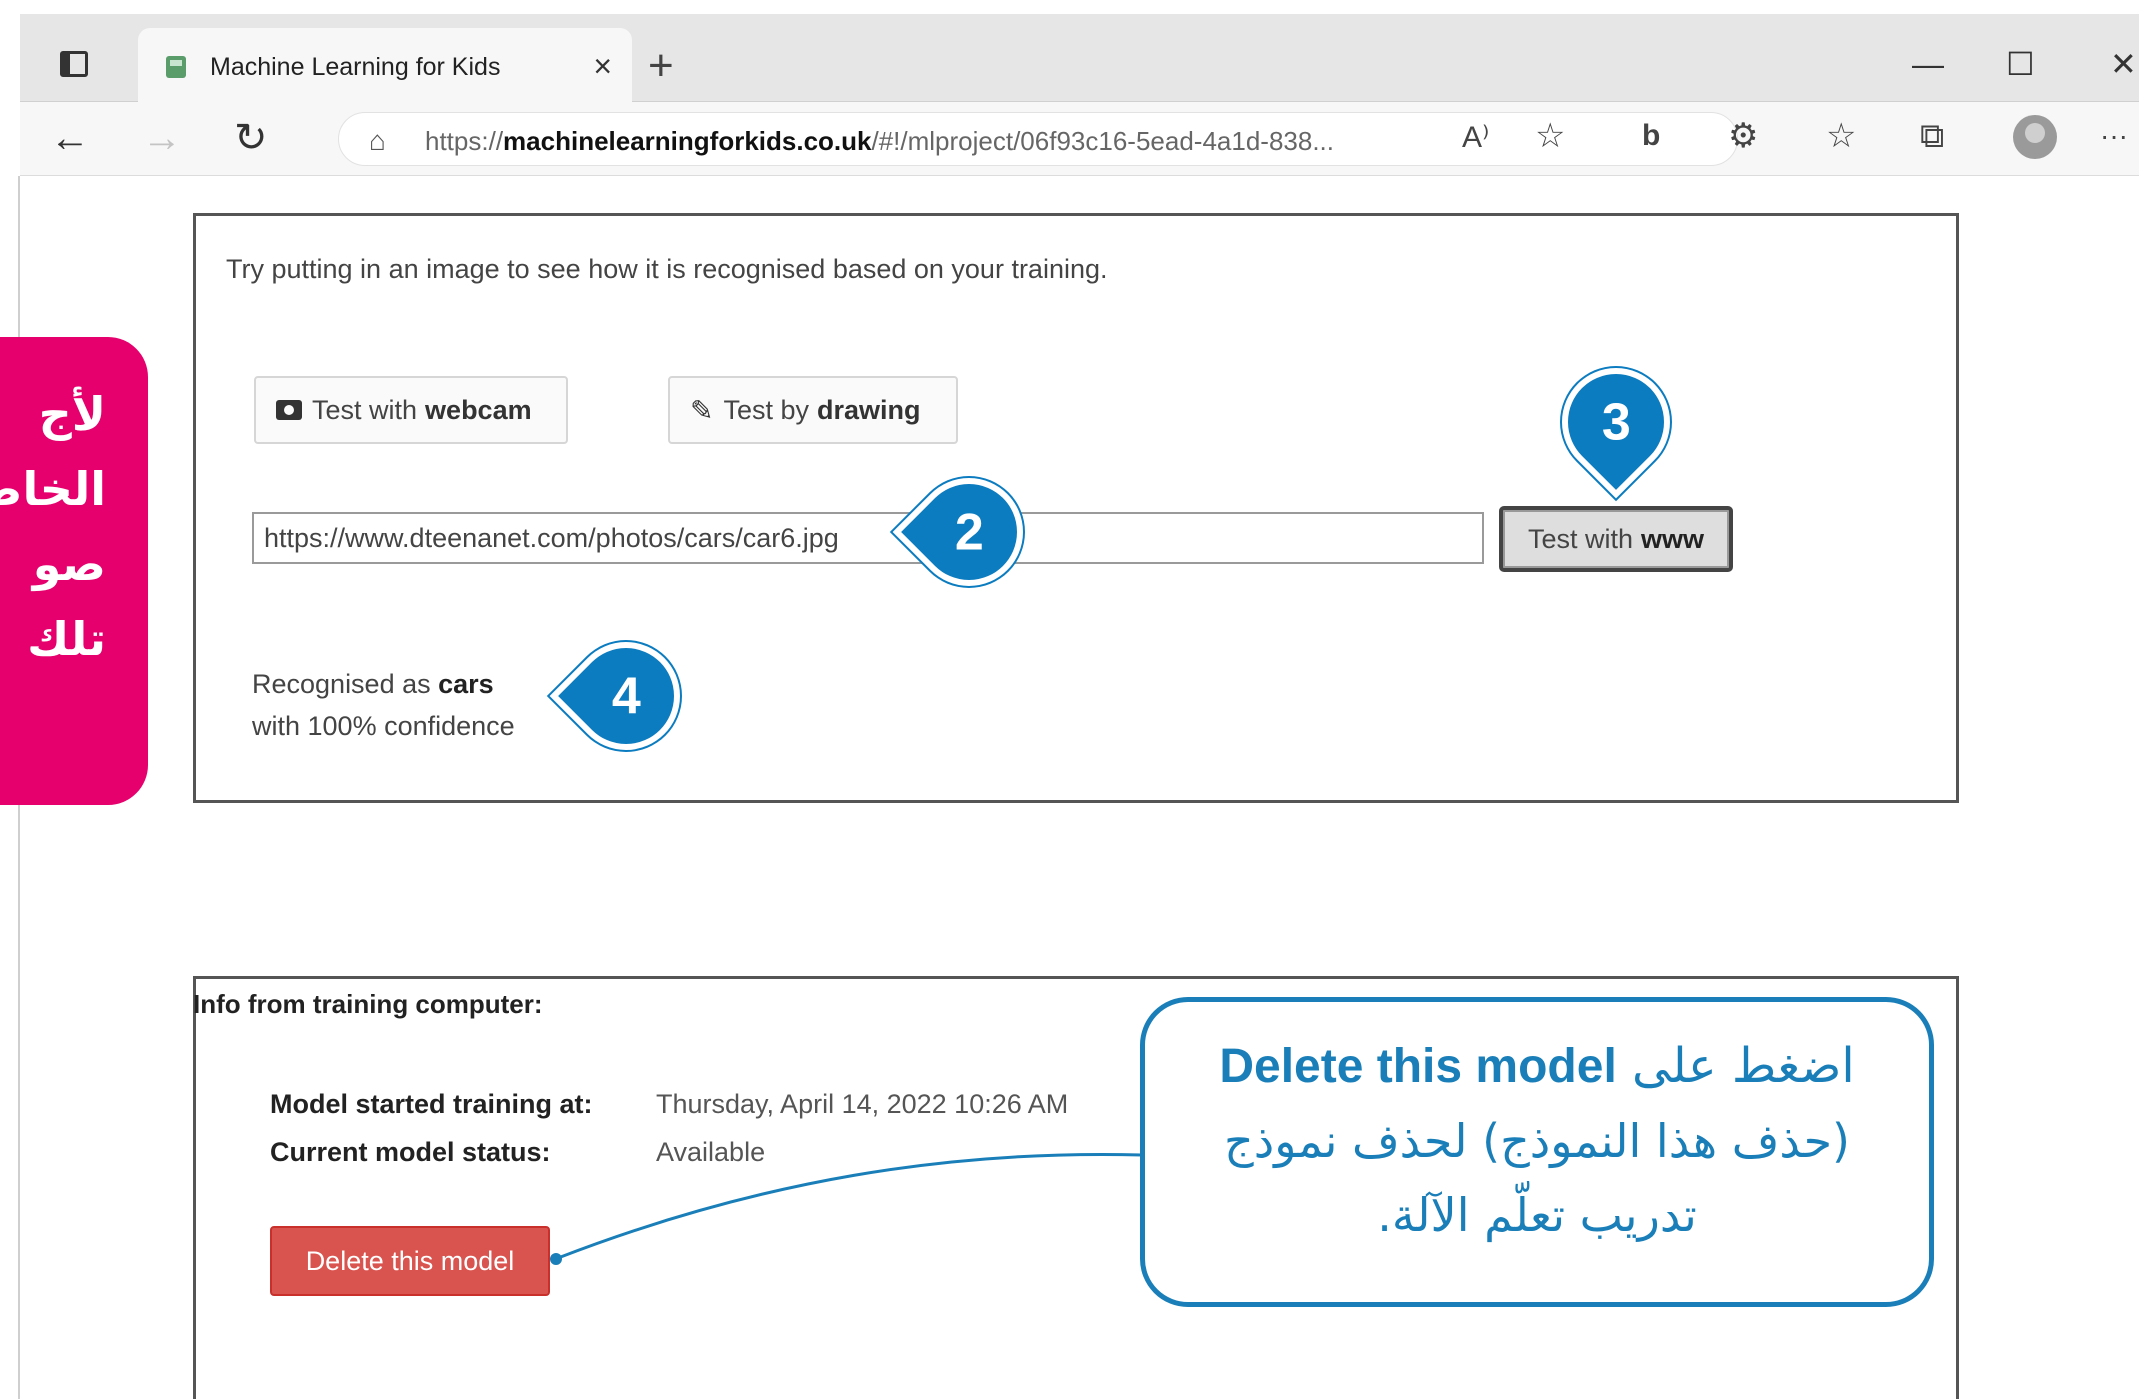  What do you see at coordinates (1537, 1066) in the screenshot?
I see `annotation-line-1: Delete this model اضغط على` at bounding box center [1537, 1066].